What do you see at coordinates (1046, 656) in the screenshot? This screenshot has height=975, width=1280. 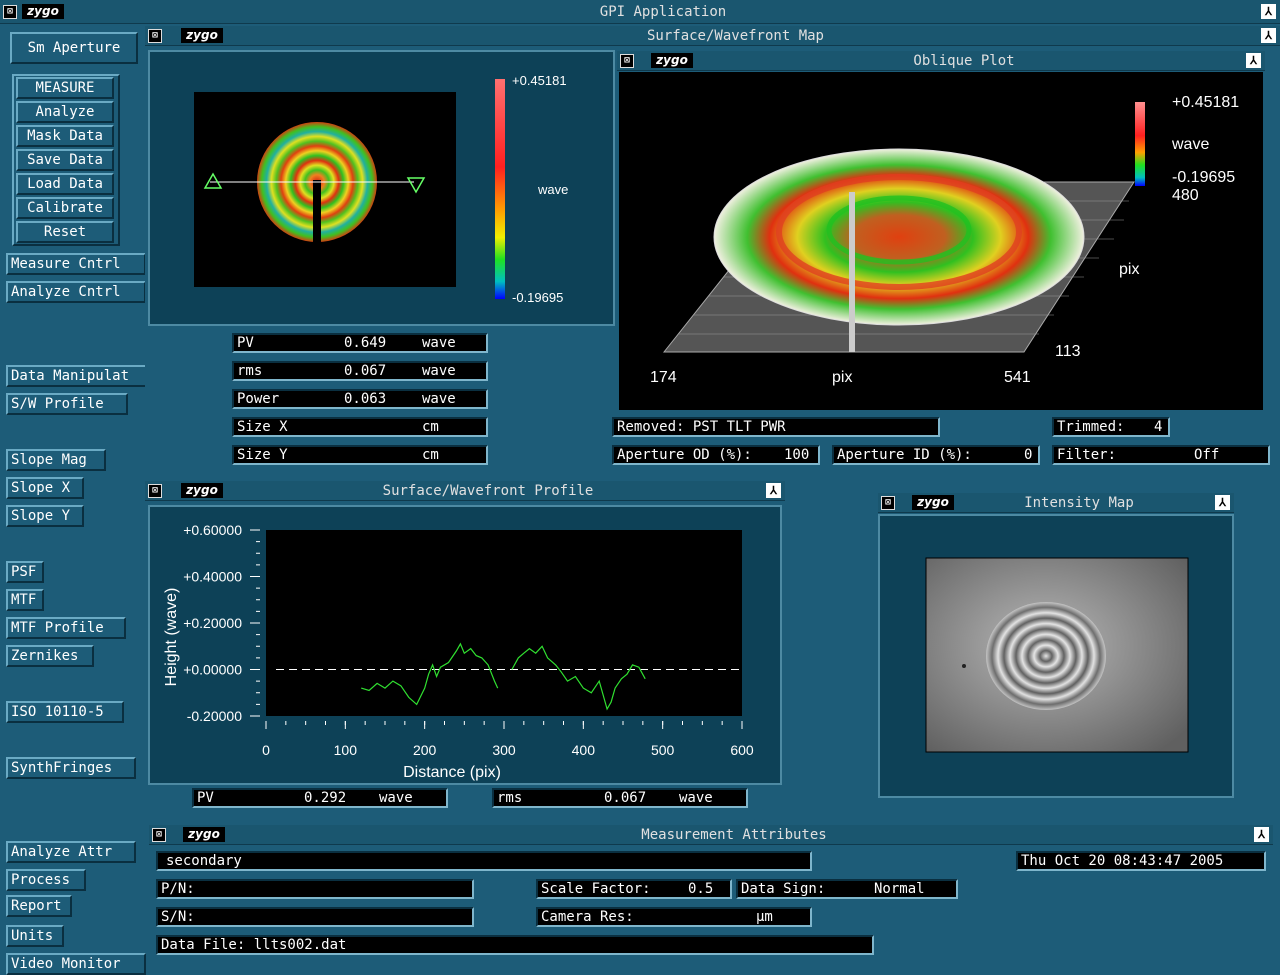 I see `intensity-fringe-pattern` at bounding box center [1046, 656].